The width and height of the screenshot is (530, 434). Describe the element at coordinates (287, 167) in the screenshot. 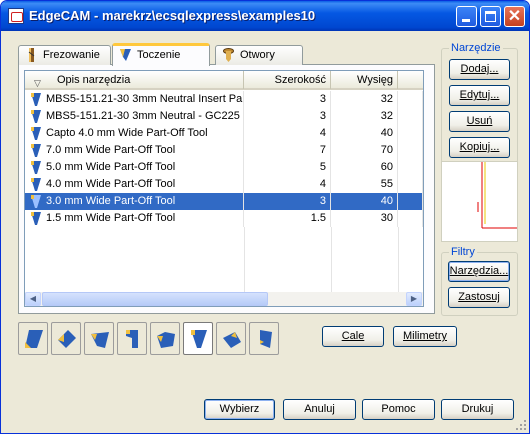

I see `tool-width: 5` at that location.